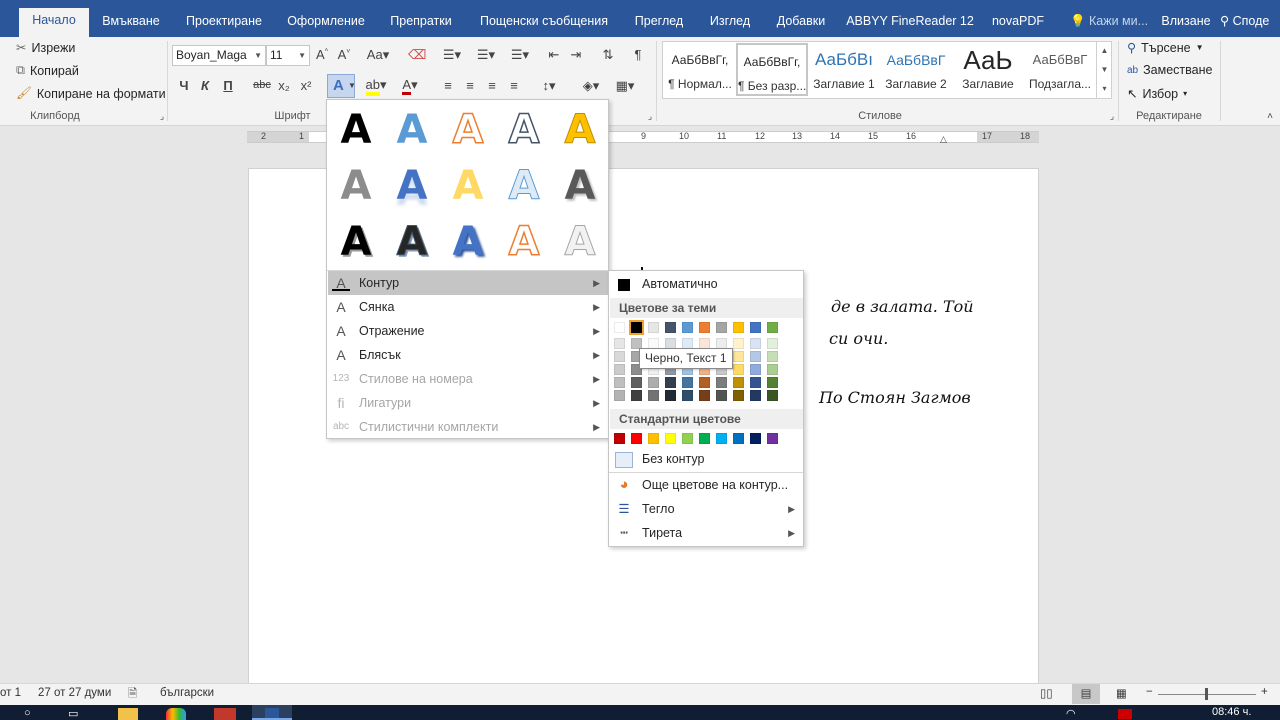 This screenshot has width=1280, height=720. Describe the element at coordinates (910, 23) in the screenshot. I see `tab-abbyy: ABBYY FineReader 12` at that location.